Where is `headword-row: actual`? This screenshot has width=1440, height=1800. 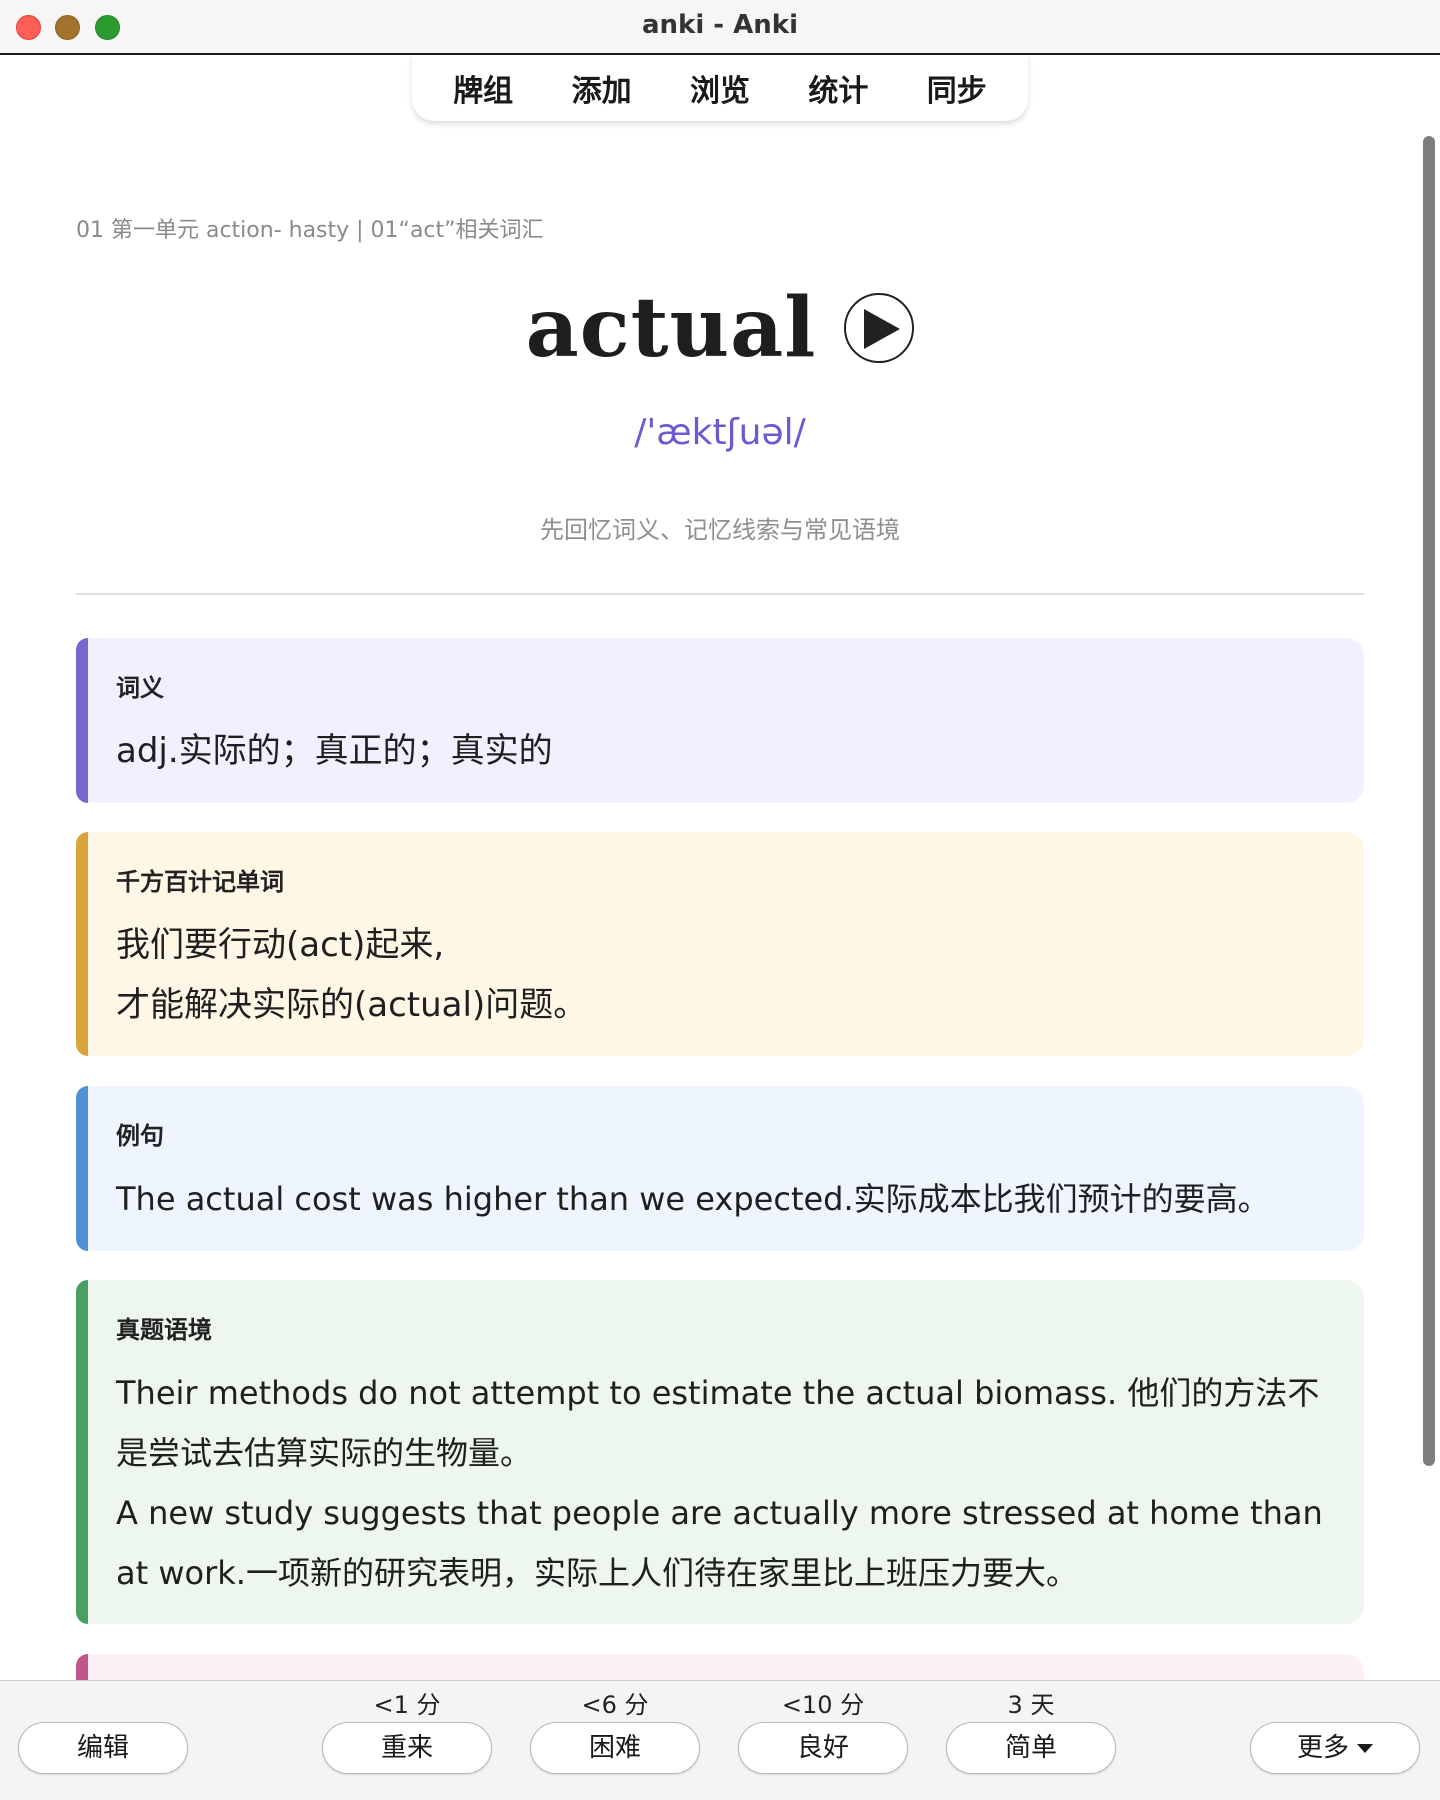
headword-row: actual is located at coordinates (720, 340).